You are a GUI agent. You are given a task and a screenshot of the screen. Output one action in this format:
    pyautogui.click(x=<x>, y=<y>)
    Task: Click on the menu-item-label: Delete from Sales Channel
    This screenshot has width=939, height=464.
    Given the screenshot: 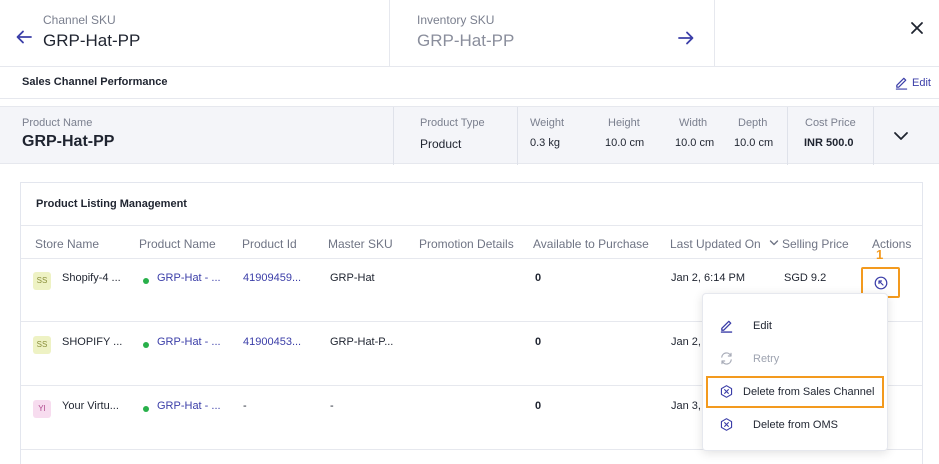 What is the action you would take?
    pyautogui.click(x=809, y=392)
    